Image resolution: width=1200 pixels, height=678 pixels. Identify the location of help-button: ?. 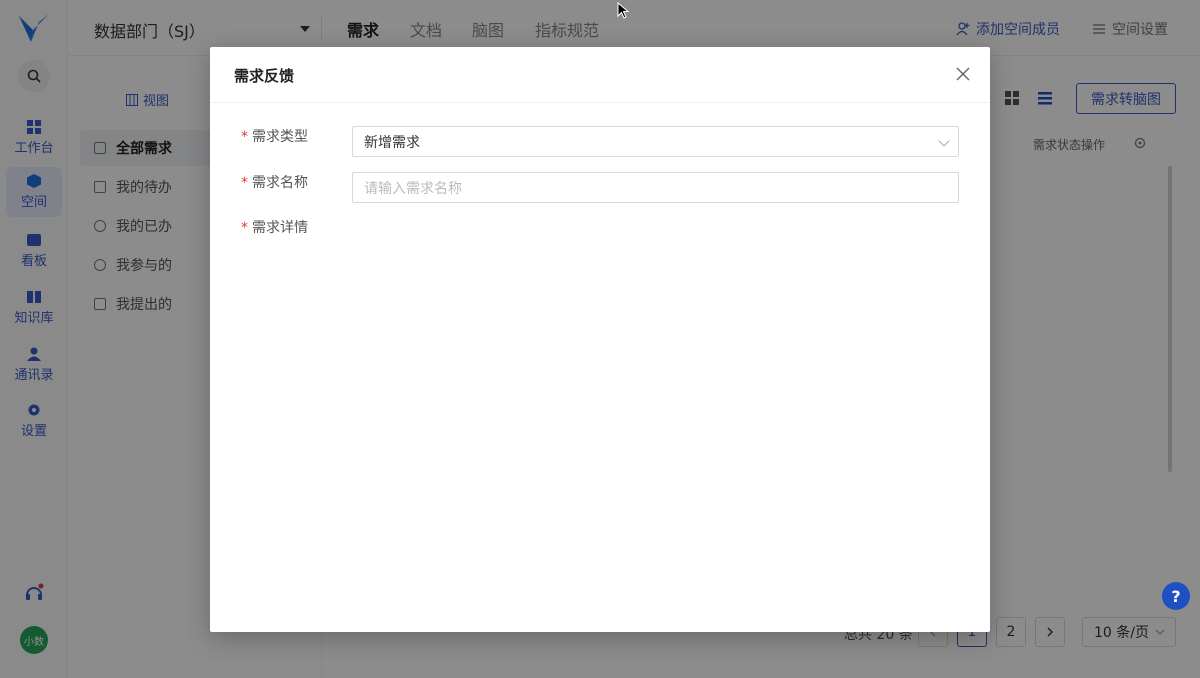
(1176, 596).